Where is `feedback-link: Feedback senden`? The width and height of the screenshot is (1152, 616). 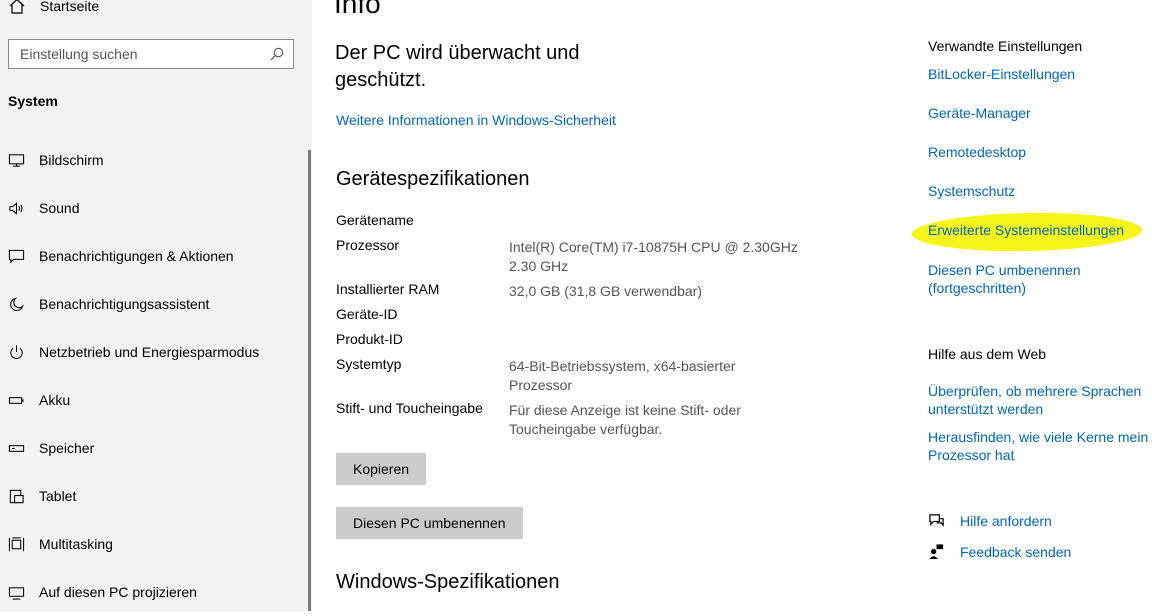
feedback-link: Feedback senden is located at coordinates (1015, 552).